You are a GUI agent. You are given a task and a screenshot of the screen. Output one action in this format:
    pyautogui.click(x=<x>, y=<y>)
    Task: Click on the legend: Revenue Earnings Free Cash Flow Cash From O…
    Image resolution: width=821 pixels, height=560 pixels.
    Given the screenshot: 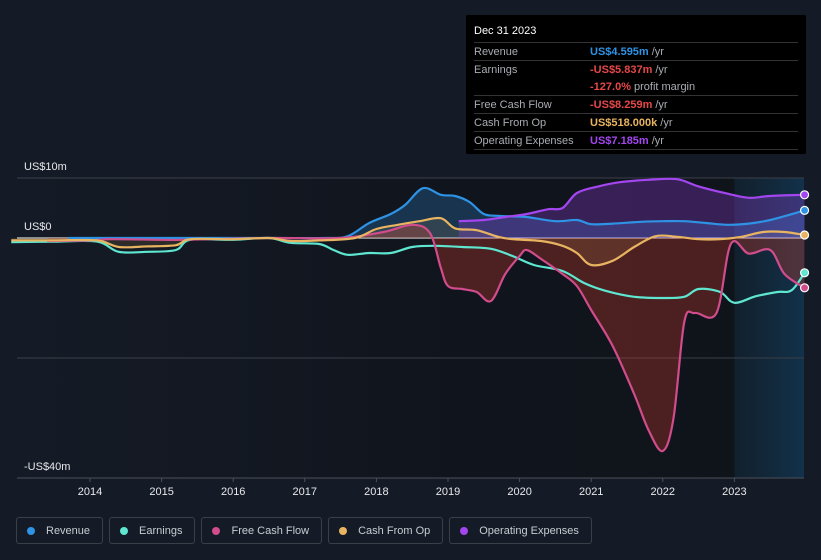 What is the action you would take?
    pyautogui.click(x=304, y=530)
    